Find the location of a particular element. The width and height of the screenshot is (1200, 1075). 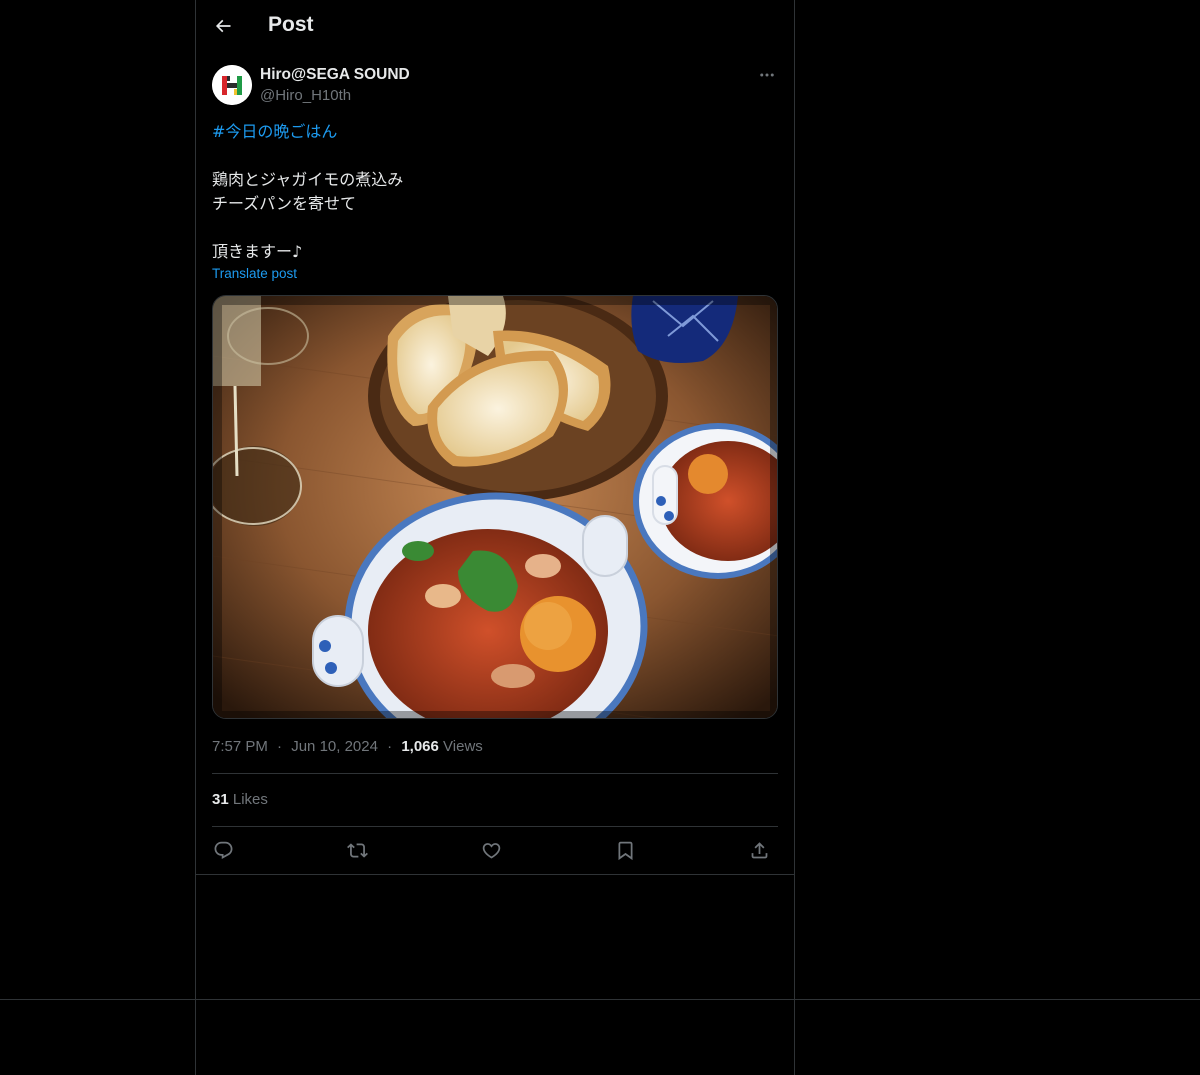

more-button is located at coordinates (767, 75).